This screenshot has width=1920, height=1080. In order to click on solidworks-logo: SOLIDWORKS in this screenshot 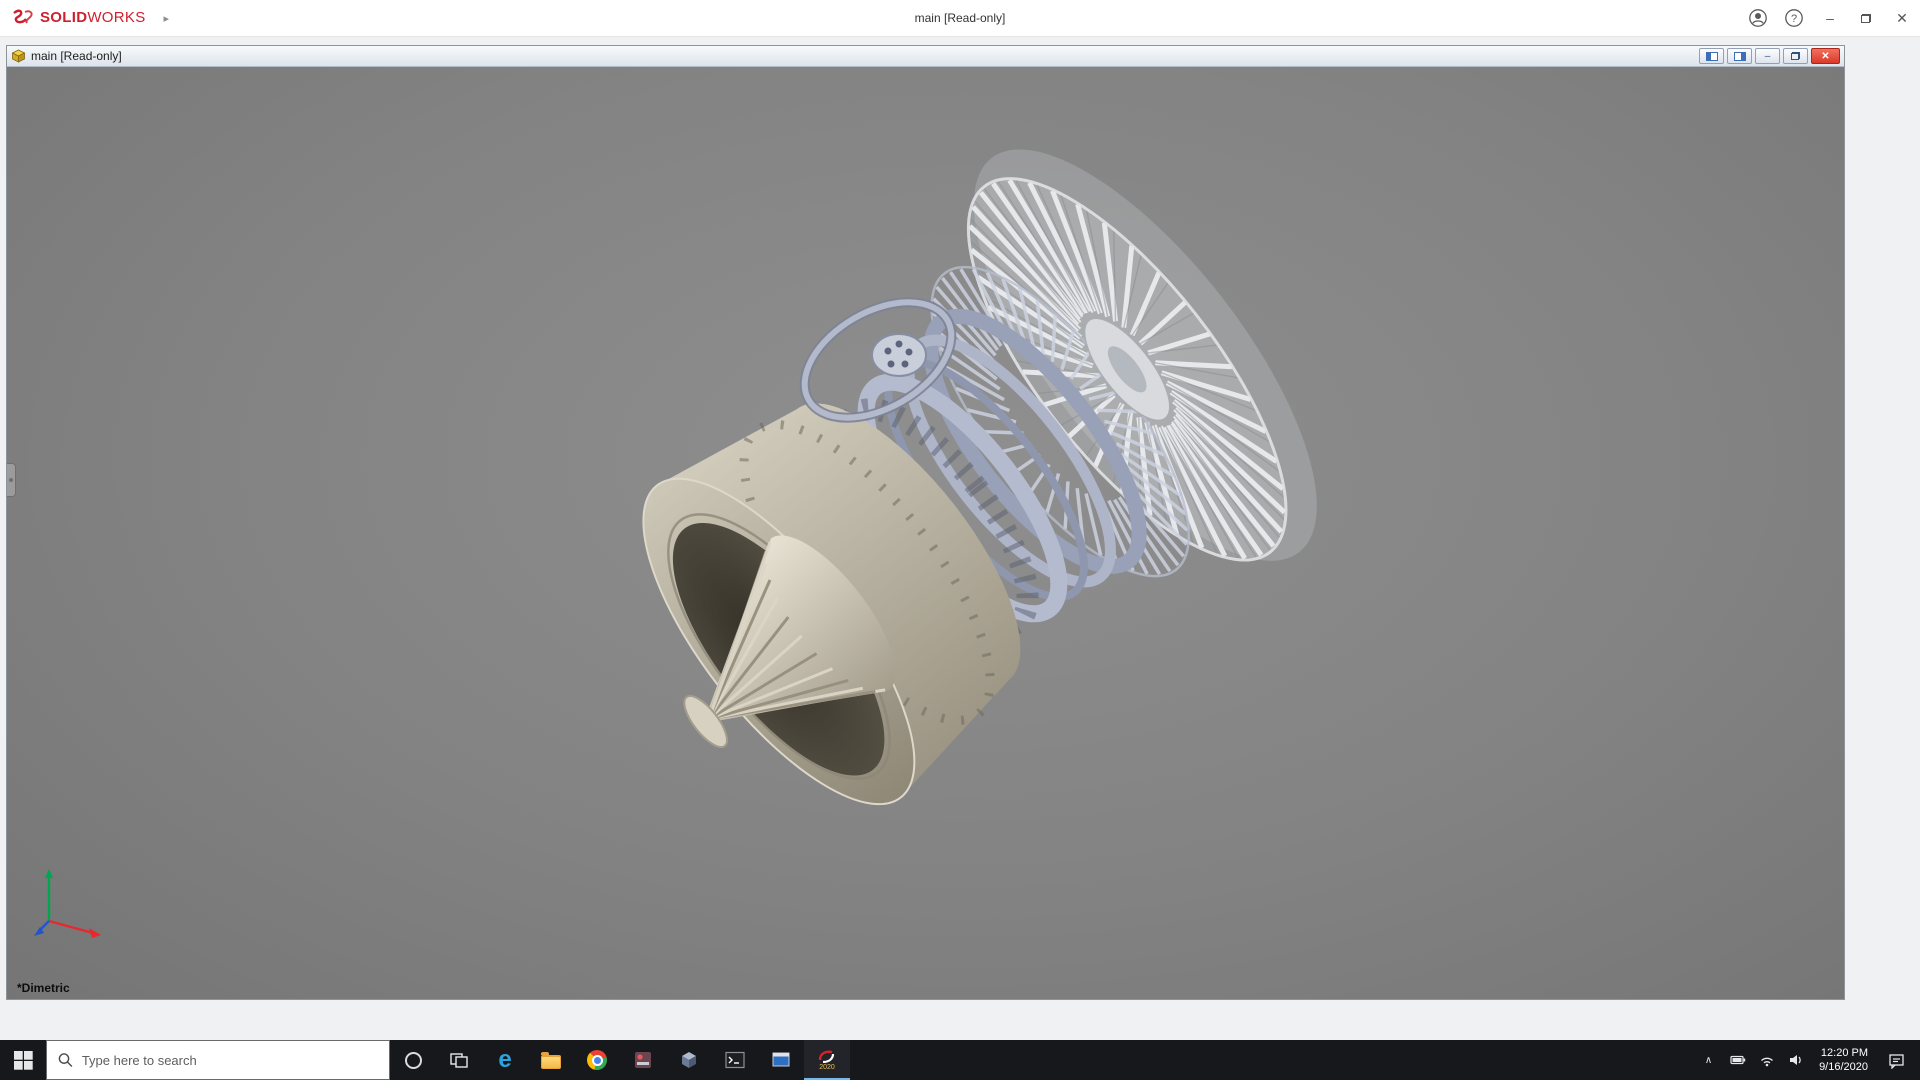, I will do `click(73, 18)`.